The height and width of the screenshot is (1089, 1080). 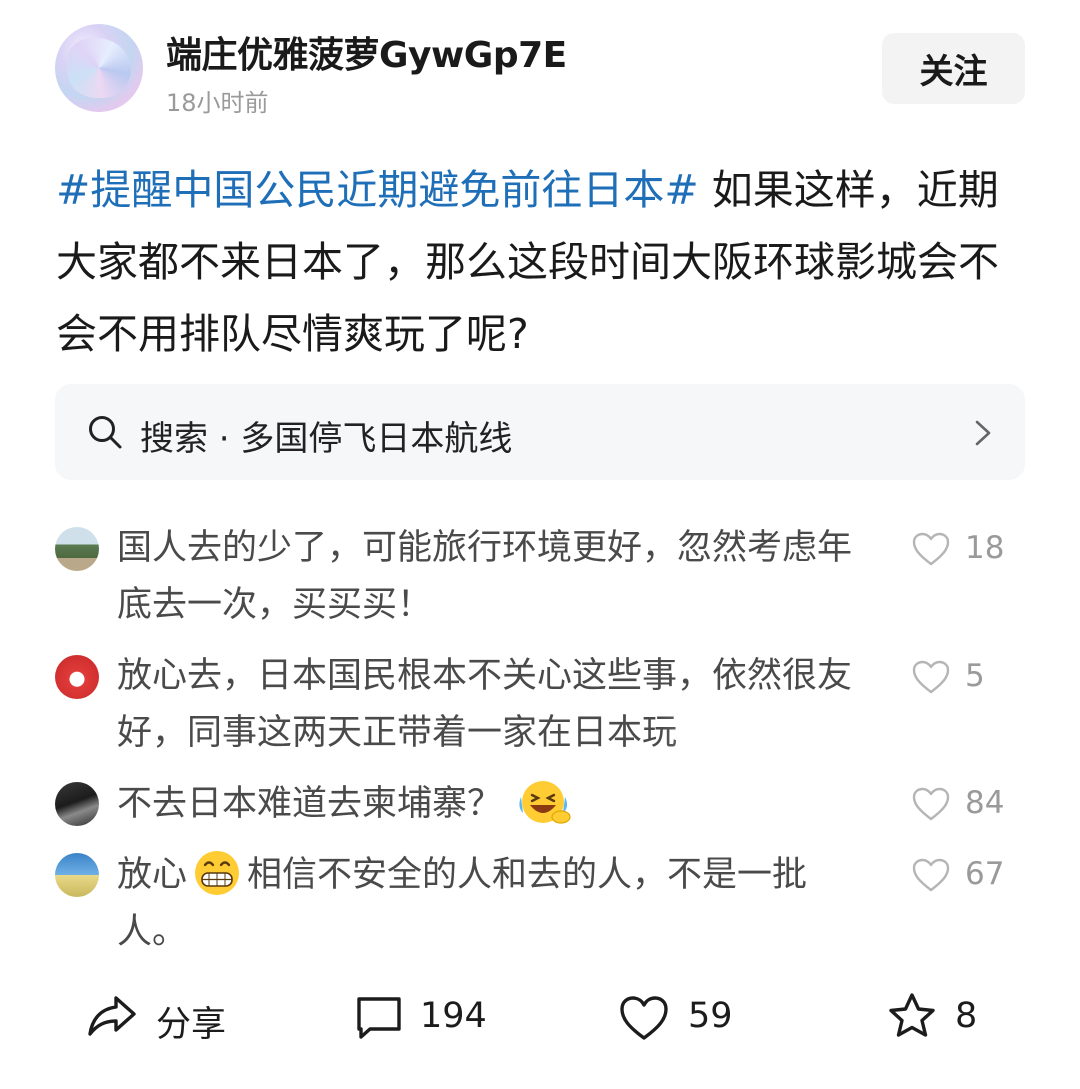 What do you see at coordinates (966, 1016) in the screenshot?
I see `favorites-count: 8` at bounding box center [966, 1016].